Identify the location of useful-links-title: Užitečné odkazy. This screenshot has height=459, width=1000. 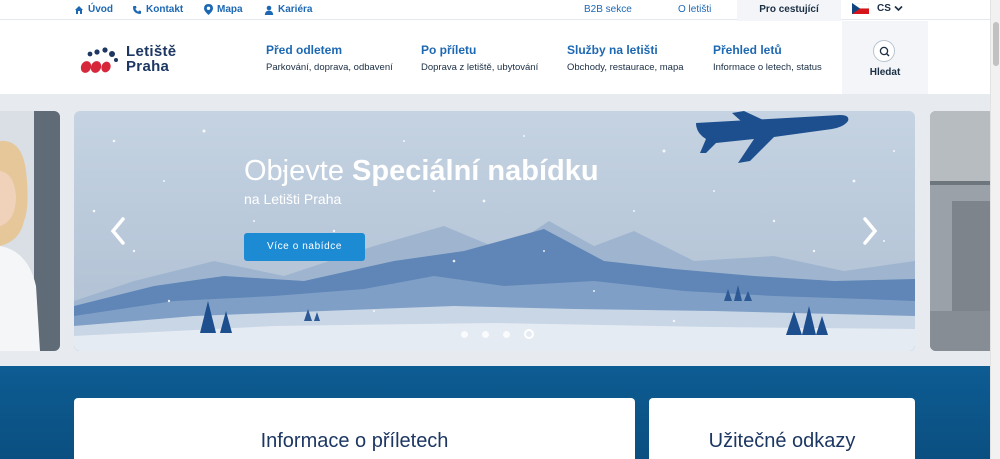
(782, 441).